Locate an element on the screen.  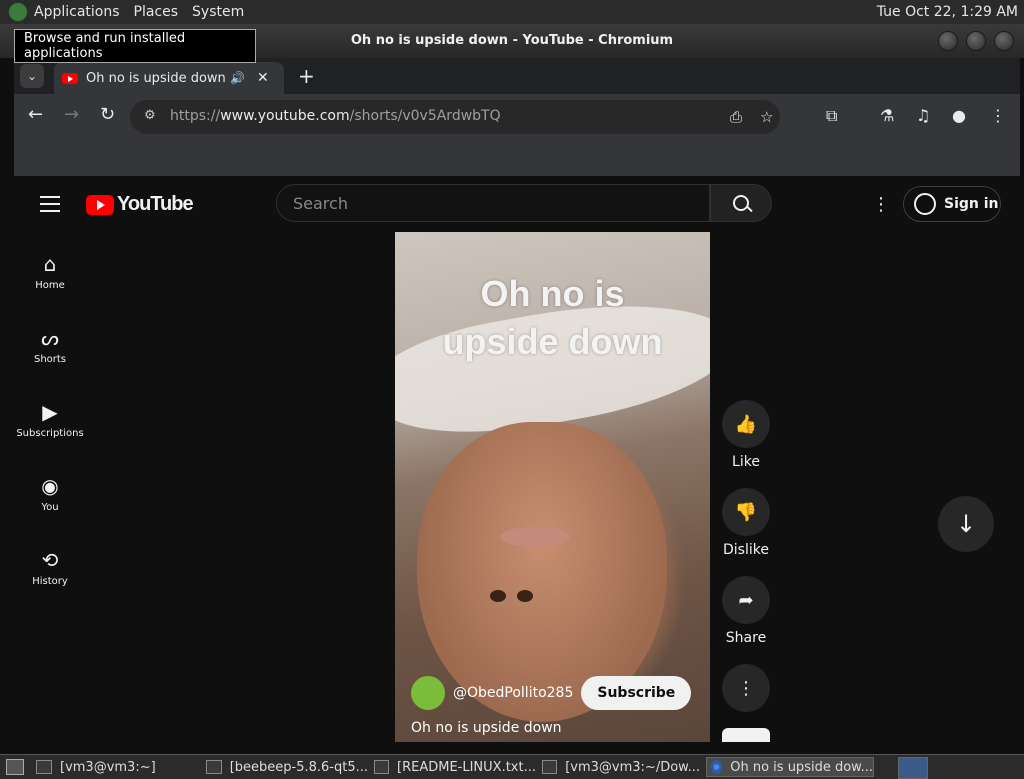
sidebar-item-shorts: ᔕ Shorts is located at coordinates (50, 345).